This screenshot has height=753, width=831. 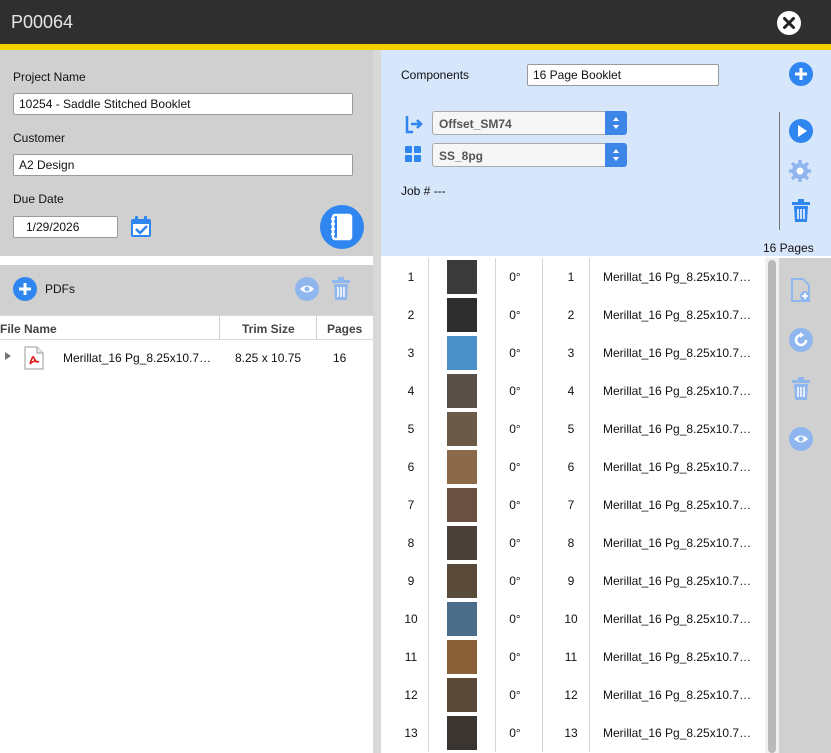 I want to click on close-button, so click(x=789, y=23).